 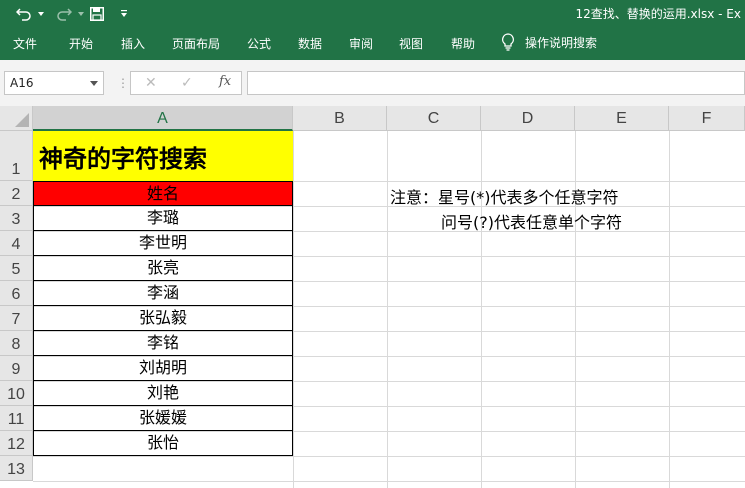 I want to click on column-header-f: F, so click(x=707, y=118).